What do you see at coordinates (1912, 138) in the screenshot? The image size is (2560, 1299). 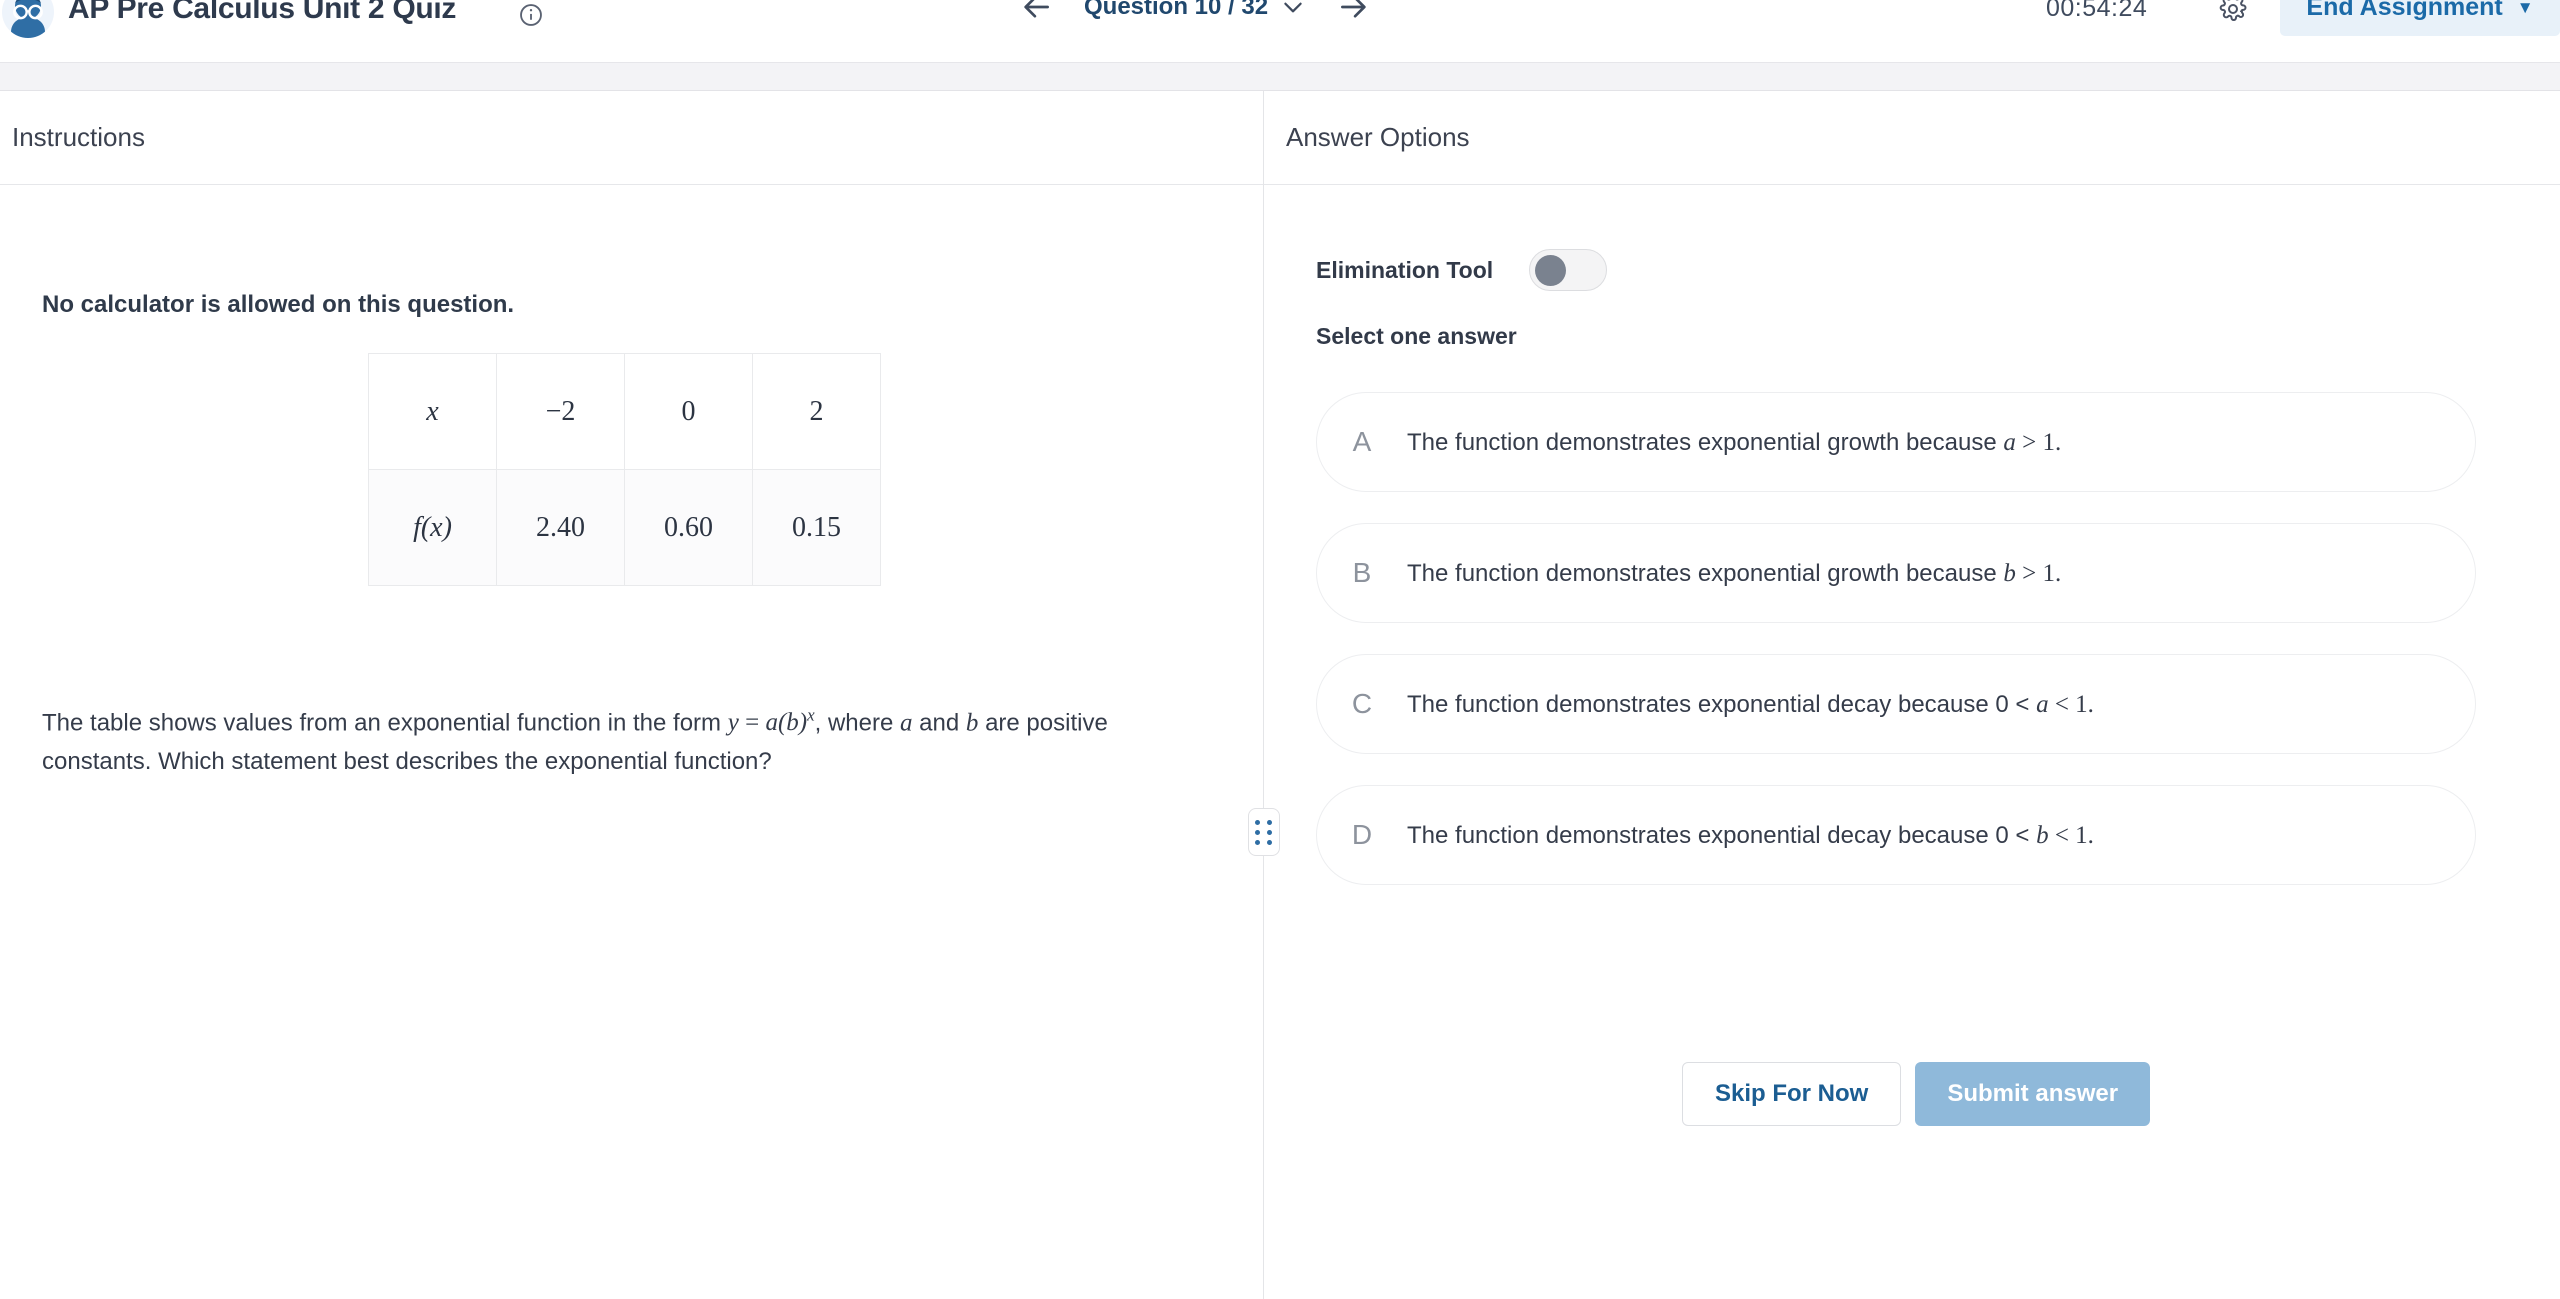 I see `answer-options-pane-header: Answer Options` at bounding box center [1912, 138].